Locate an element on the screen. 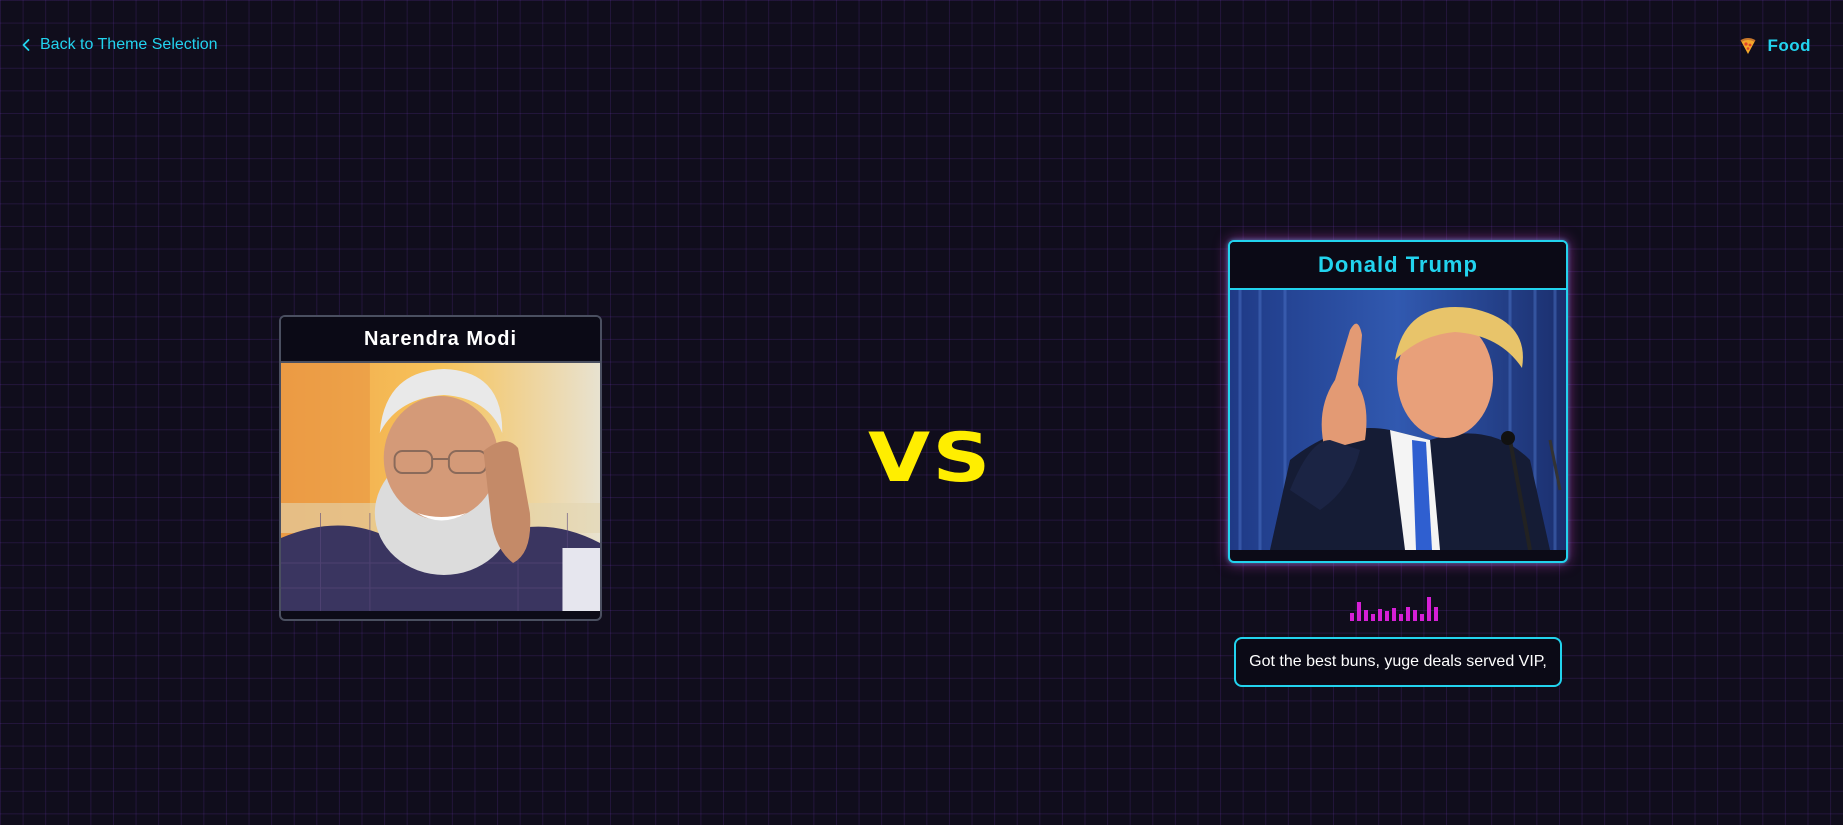 The height and width of the screenshot is (825, 1843). vs-label: VS is located at coordinates (930, 458).